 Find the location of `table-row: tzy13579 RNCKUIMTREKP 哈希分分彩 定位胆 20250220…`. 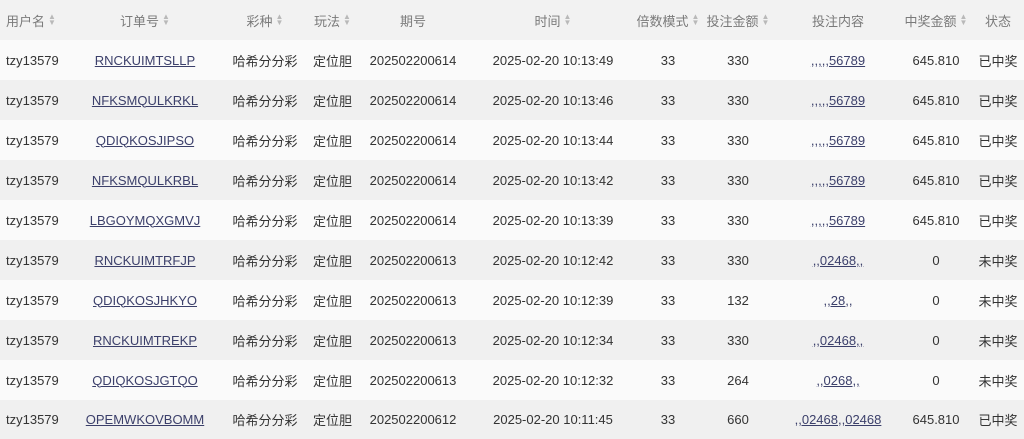

table-row: tzy13579 RNCKUIMTREKP 哈希分分彩 定位胆 20250220… is located at coordinates (512, 340).